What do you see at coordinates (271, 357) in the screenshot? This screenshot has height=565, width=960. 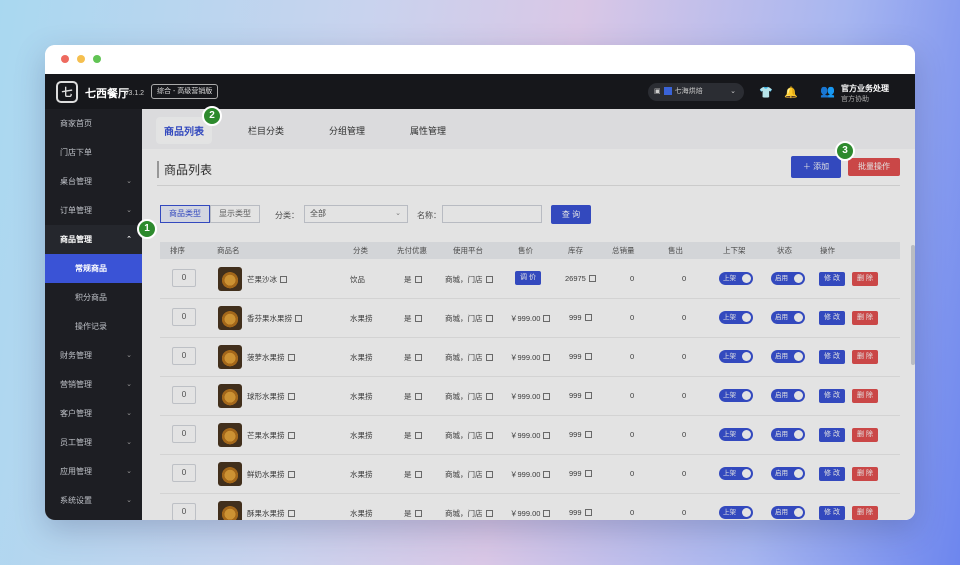 I see `product-name-cell: 菠萝水果捞` at bounding box center [271, 357].